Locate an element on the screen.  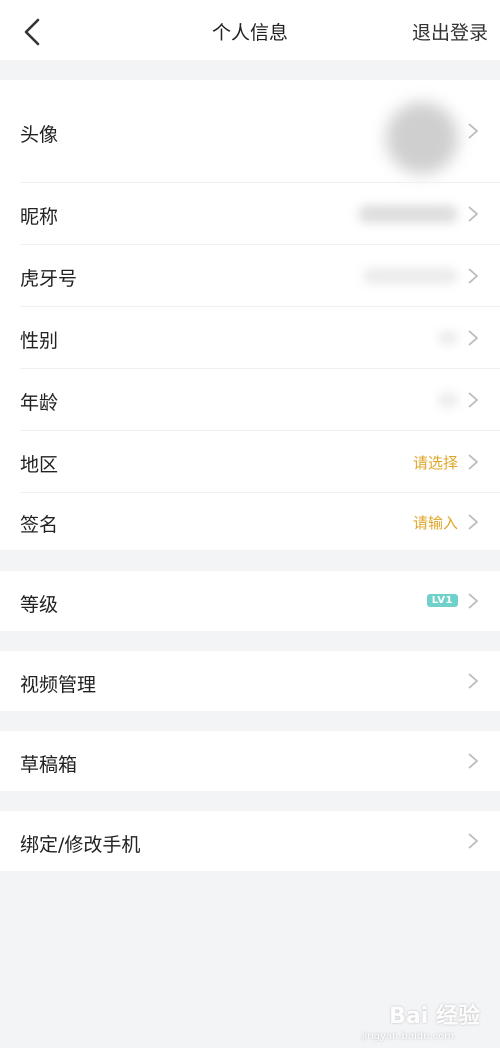
video-manage-row: 视频管理 is located at coordinates (250, 681).